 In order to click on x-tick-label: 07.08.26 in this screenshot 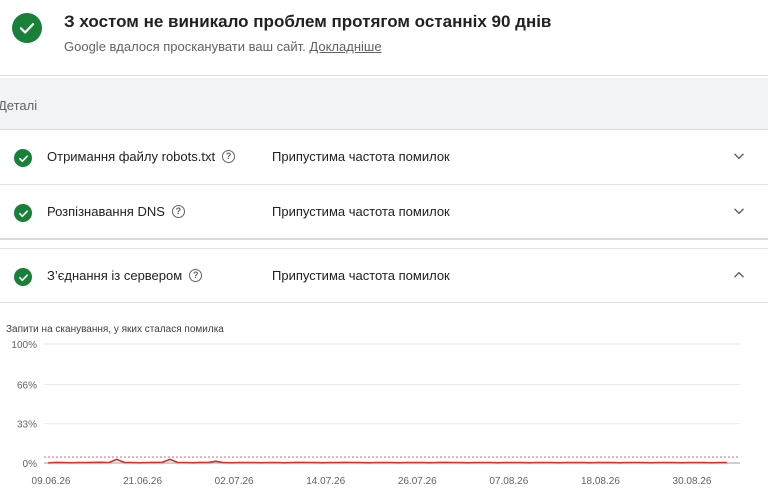, I will do `click(508, 481)`.